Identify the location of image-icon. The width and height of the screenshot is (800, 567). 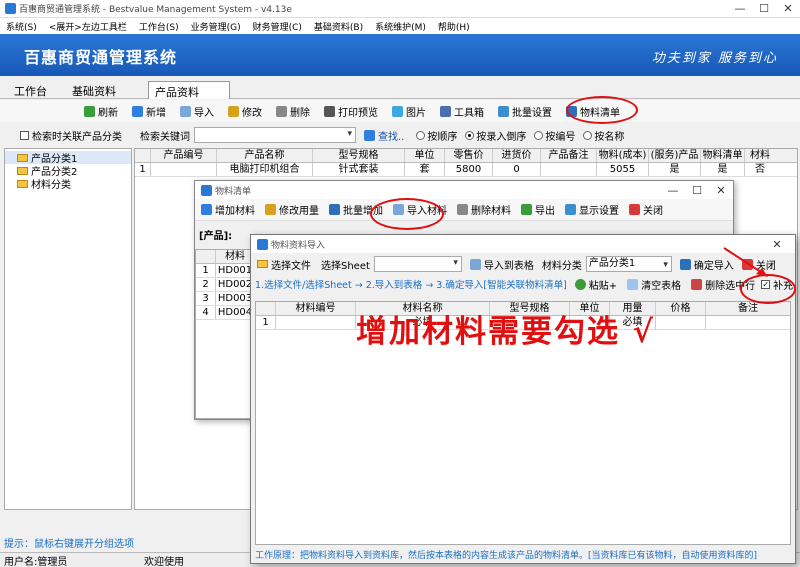
(397, 111).